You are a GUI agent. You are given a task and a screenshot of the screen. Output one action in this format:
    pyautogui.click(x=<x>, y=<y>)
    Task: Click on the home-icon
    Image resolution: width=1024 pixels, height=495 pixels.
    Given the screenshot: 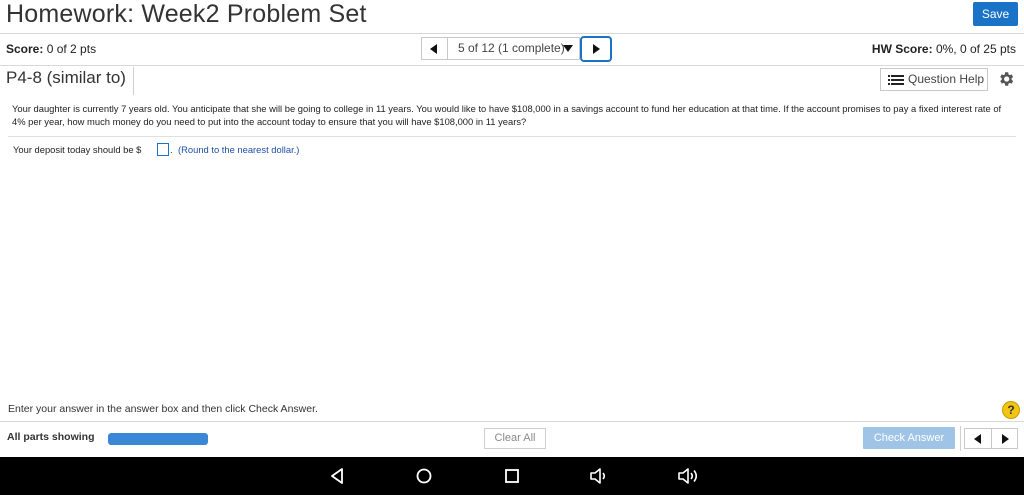 What is the action you would take?
    pyautogui.click(x=424, y=476)
    